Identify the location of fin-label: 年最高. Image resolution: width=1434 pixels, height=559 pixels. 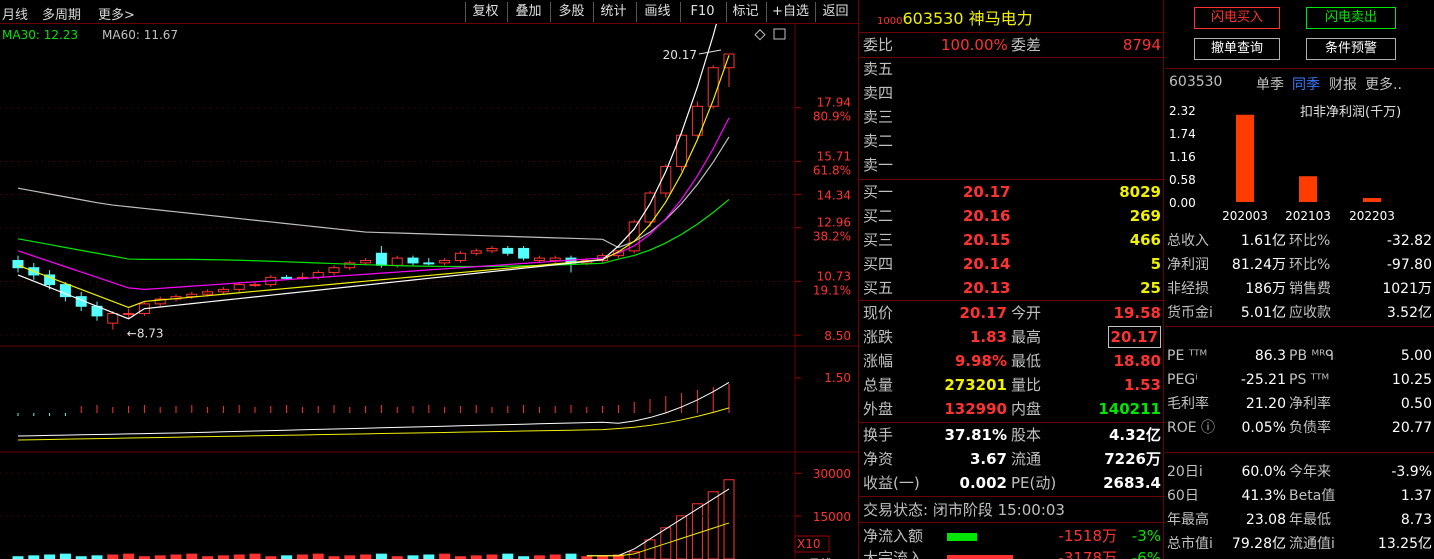
(1188, 520).